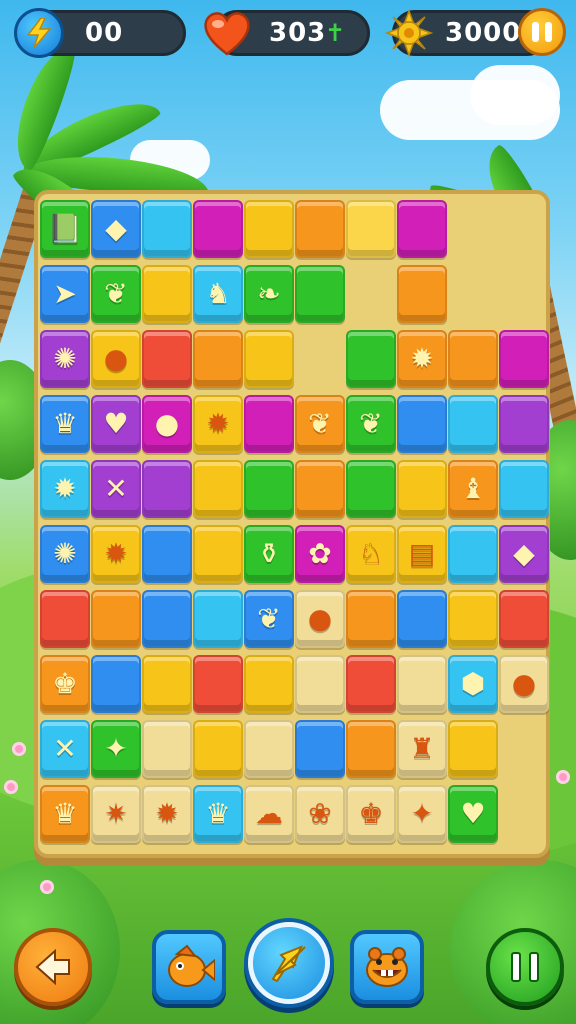  Describe the element at coordinates (218, 294) in the screenshot. I see `tile-bird: ♞` at that location.